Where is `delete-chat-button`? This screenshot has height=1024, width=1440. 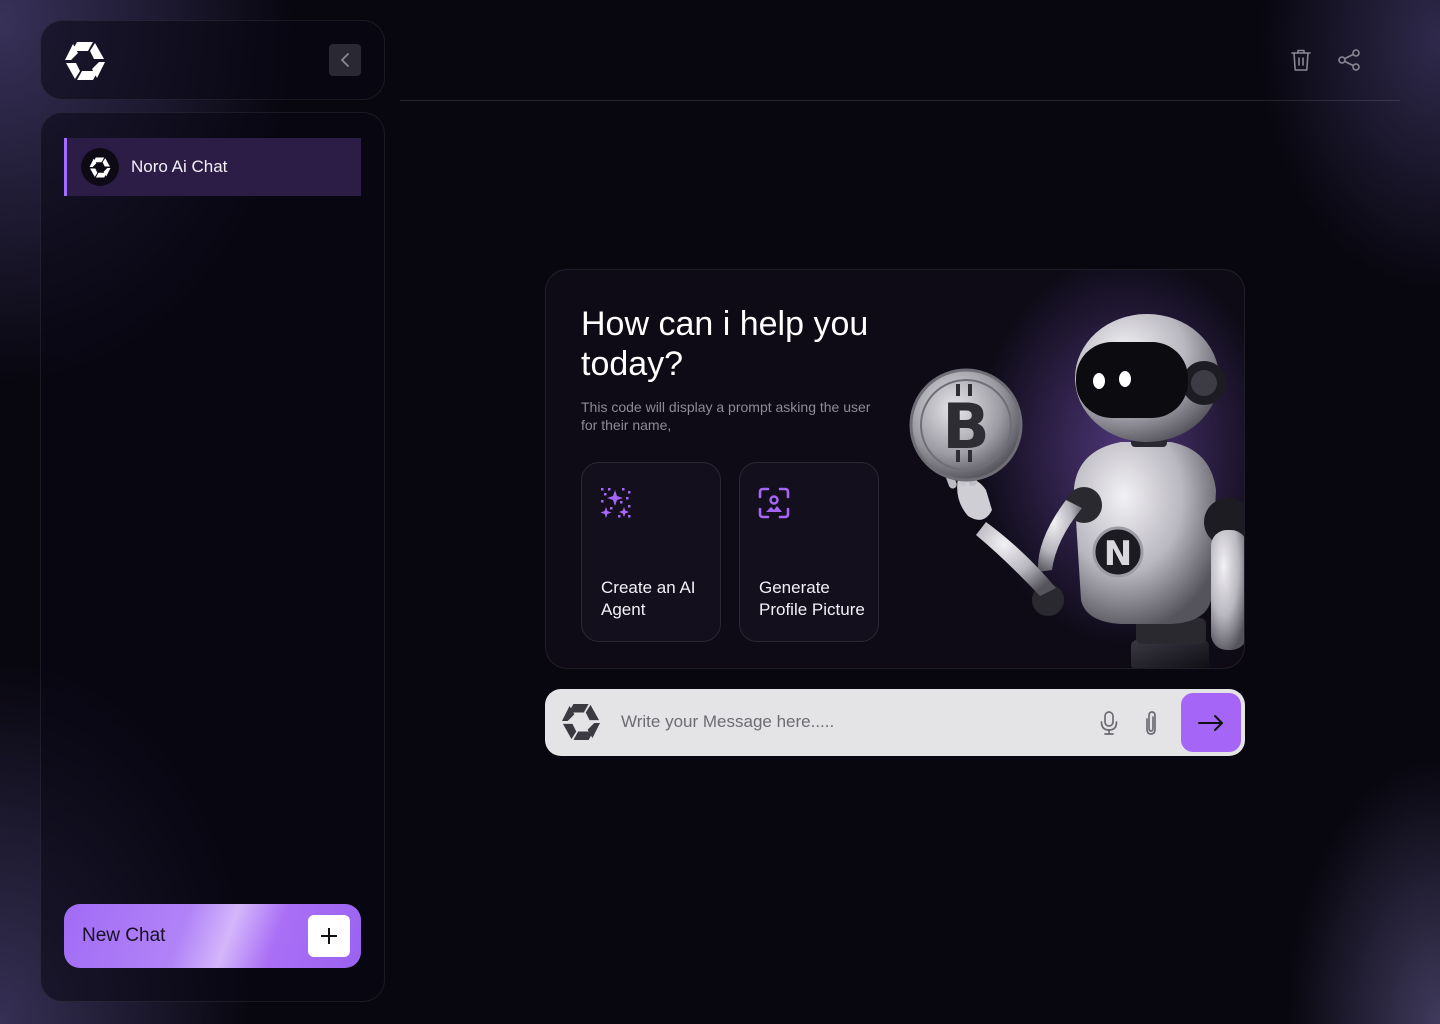 delete-chat-button is located at coordinates (1301, 60).